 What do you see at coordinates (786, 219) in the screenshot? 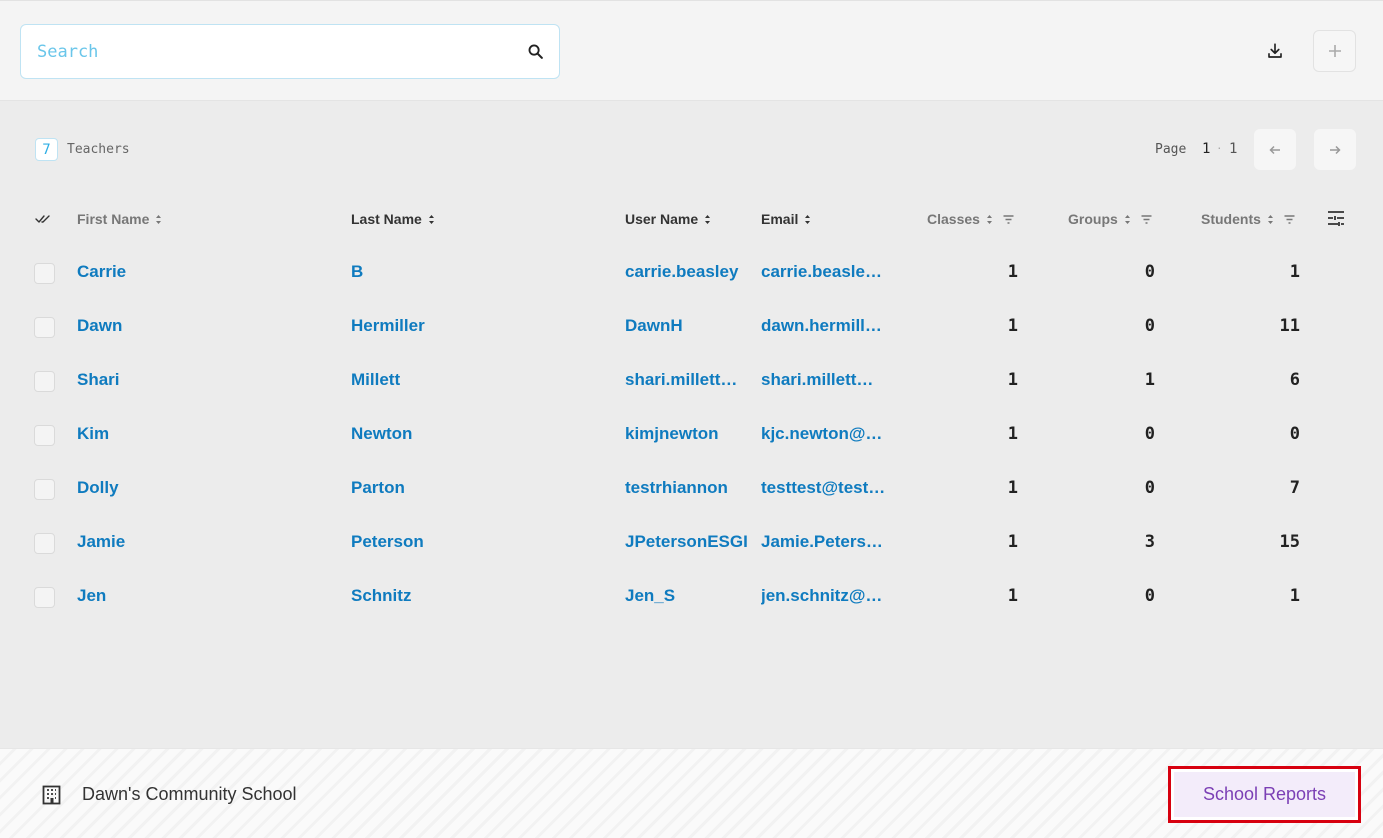
I see `column-email: Email` at bounding box center [786, 219].